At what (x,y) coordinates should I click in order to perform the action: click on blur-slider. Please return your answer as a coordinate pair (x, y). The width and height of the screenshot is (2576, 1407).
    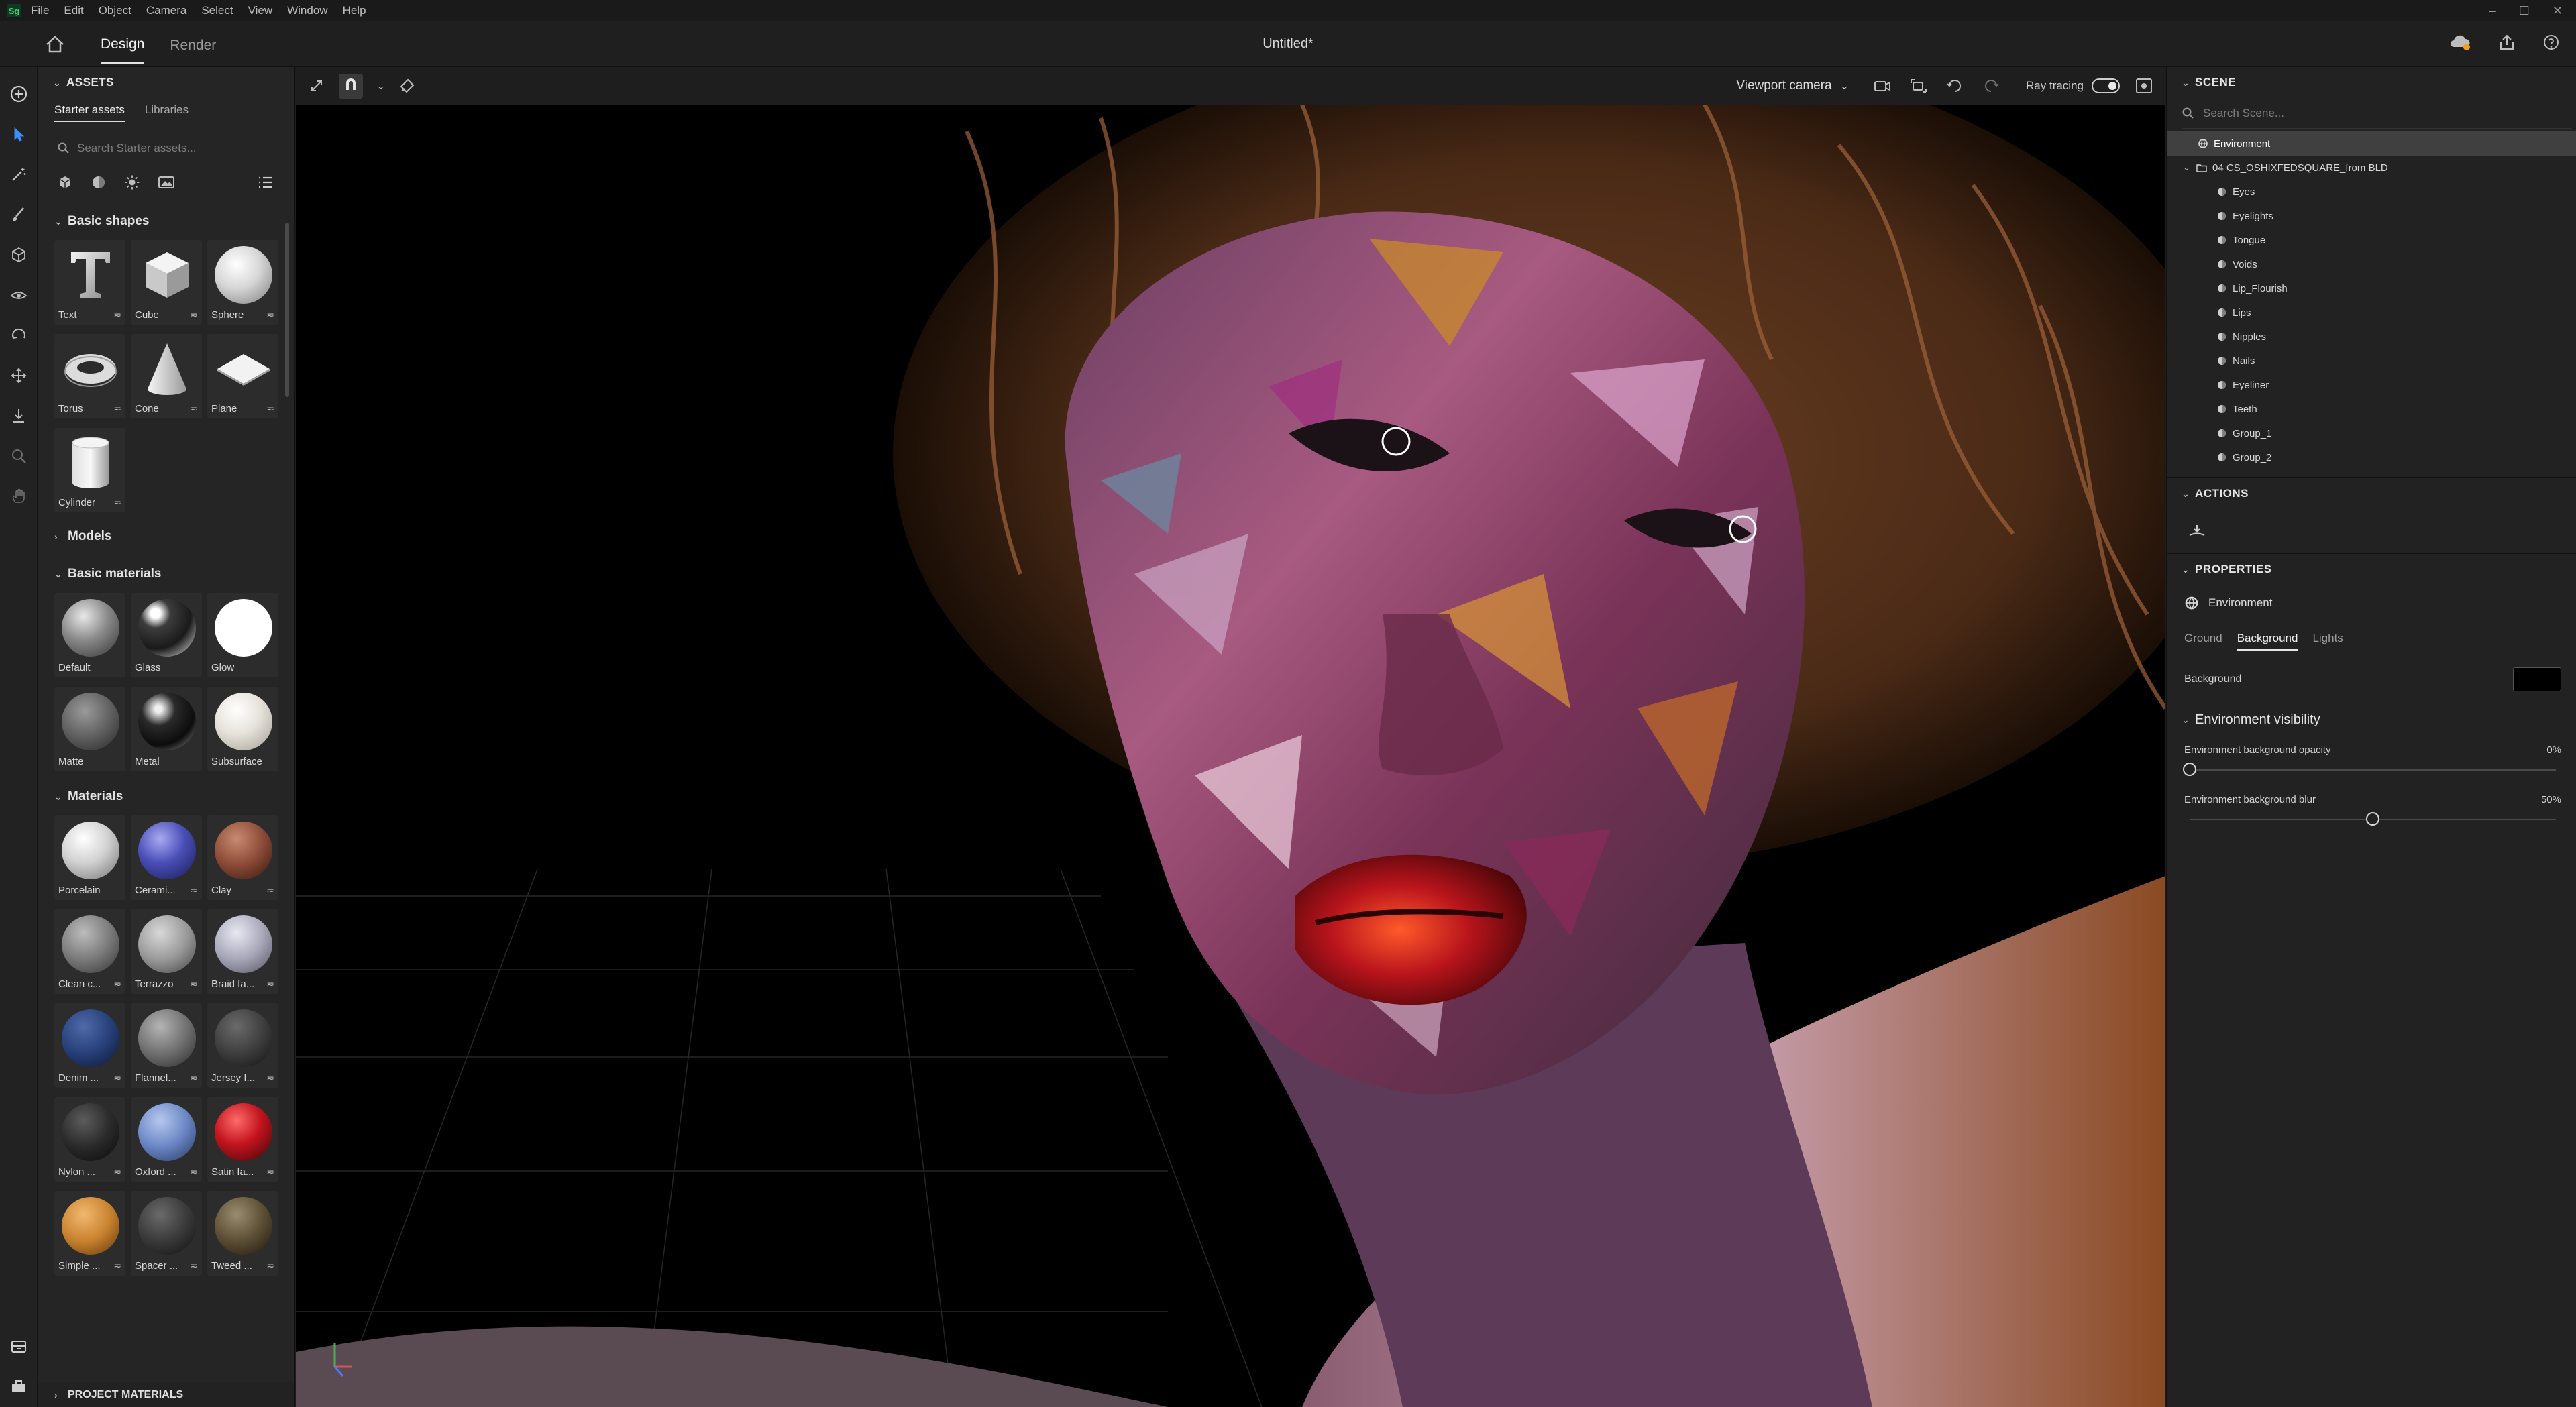
    Looking at the image, I should click on (2372, 819).